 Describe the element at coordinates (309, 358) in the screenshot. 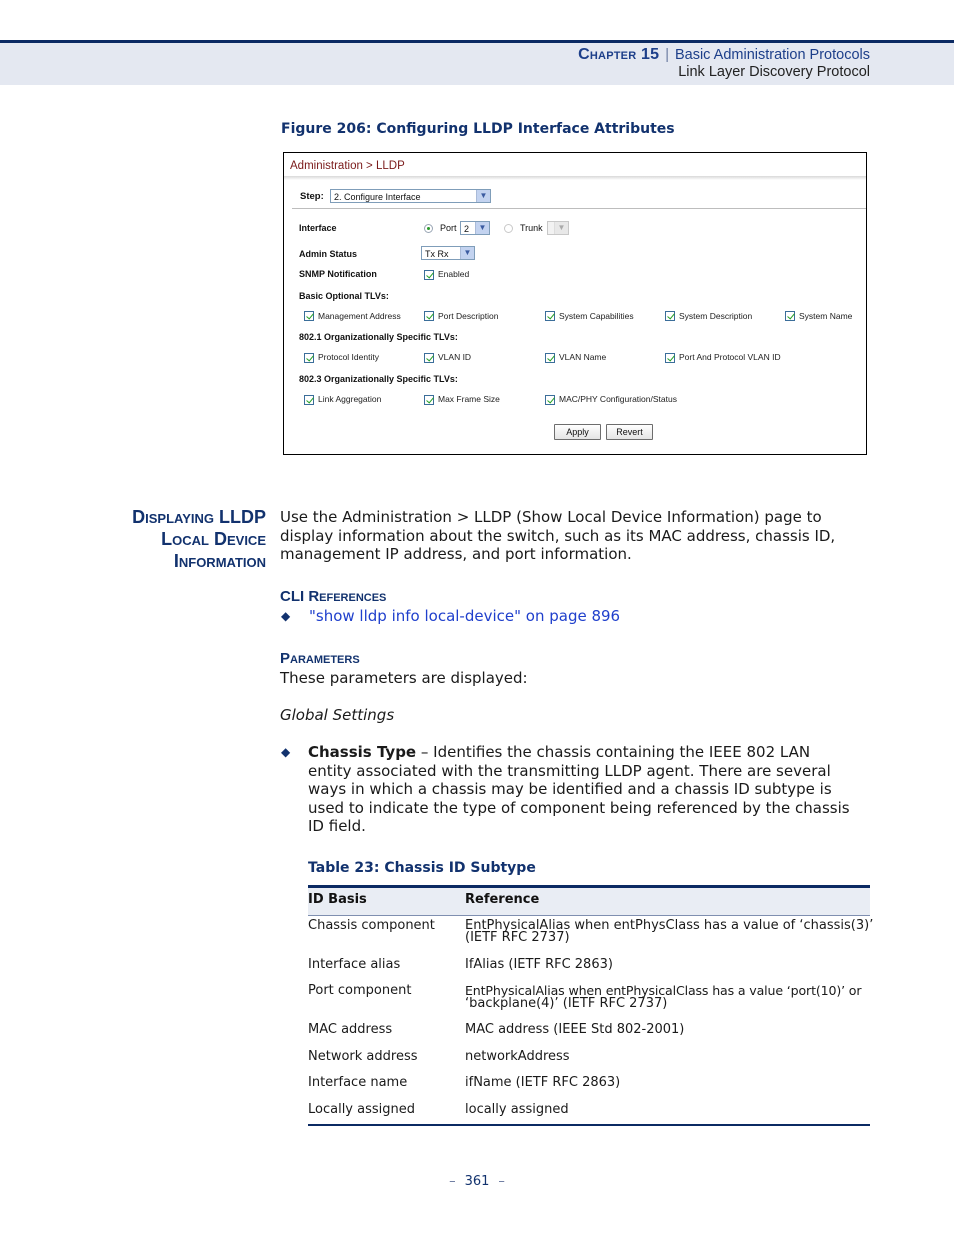

I see `tlv-protocol-identity-checkbox` at that location.